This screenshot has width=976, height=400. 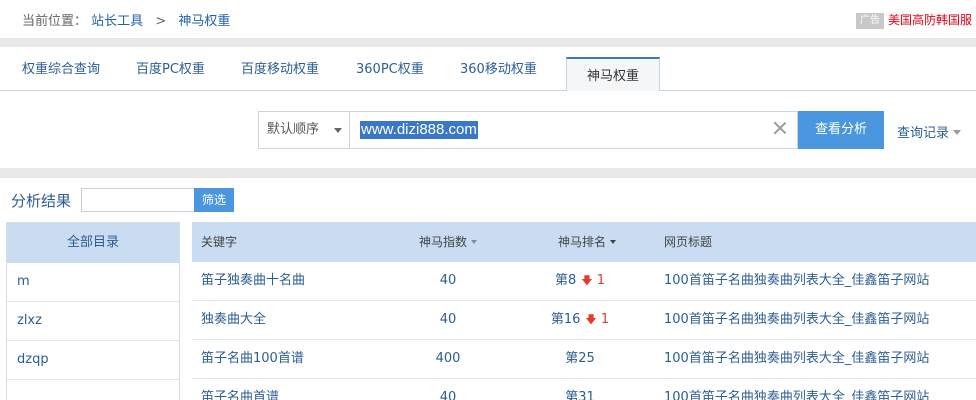 What do you see at coordinates (587, 242) in the screenshot?
I see `column-shenma-rank: 神马排名` at bounding box center [587, 242].